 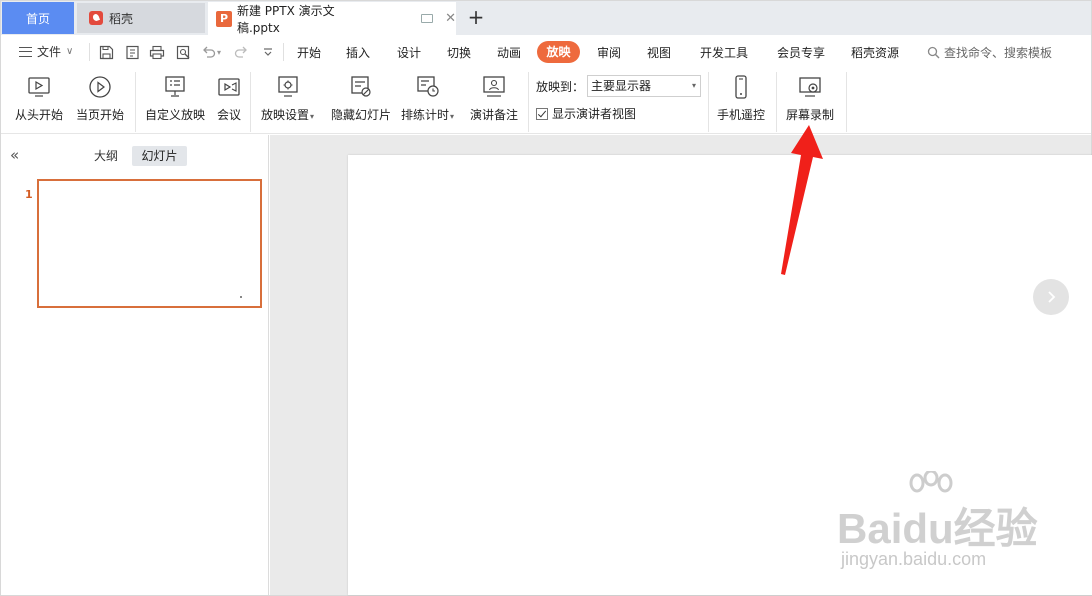 I want to click on from-start-label: 从头开始, so click(x=39, y=115).